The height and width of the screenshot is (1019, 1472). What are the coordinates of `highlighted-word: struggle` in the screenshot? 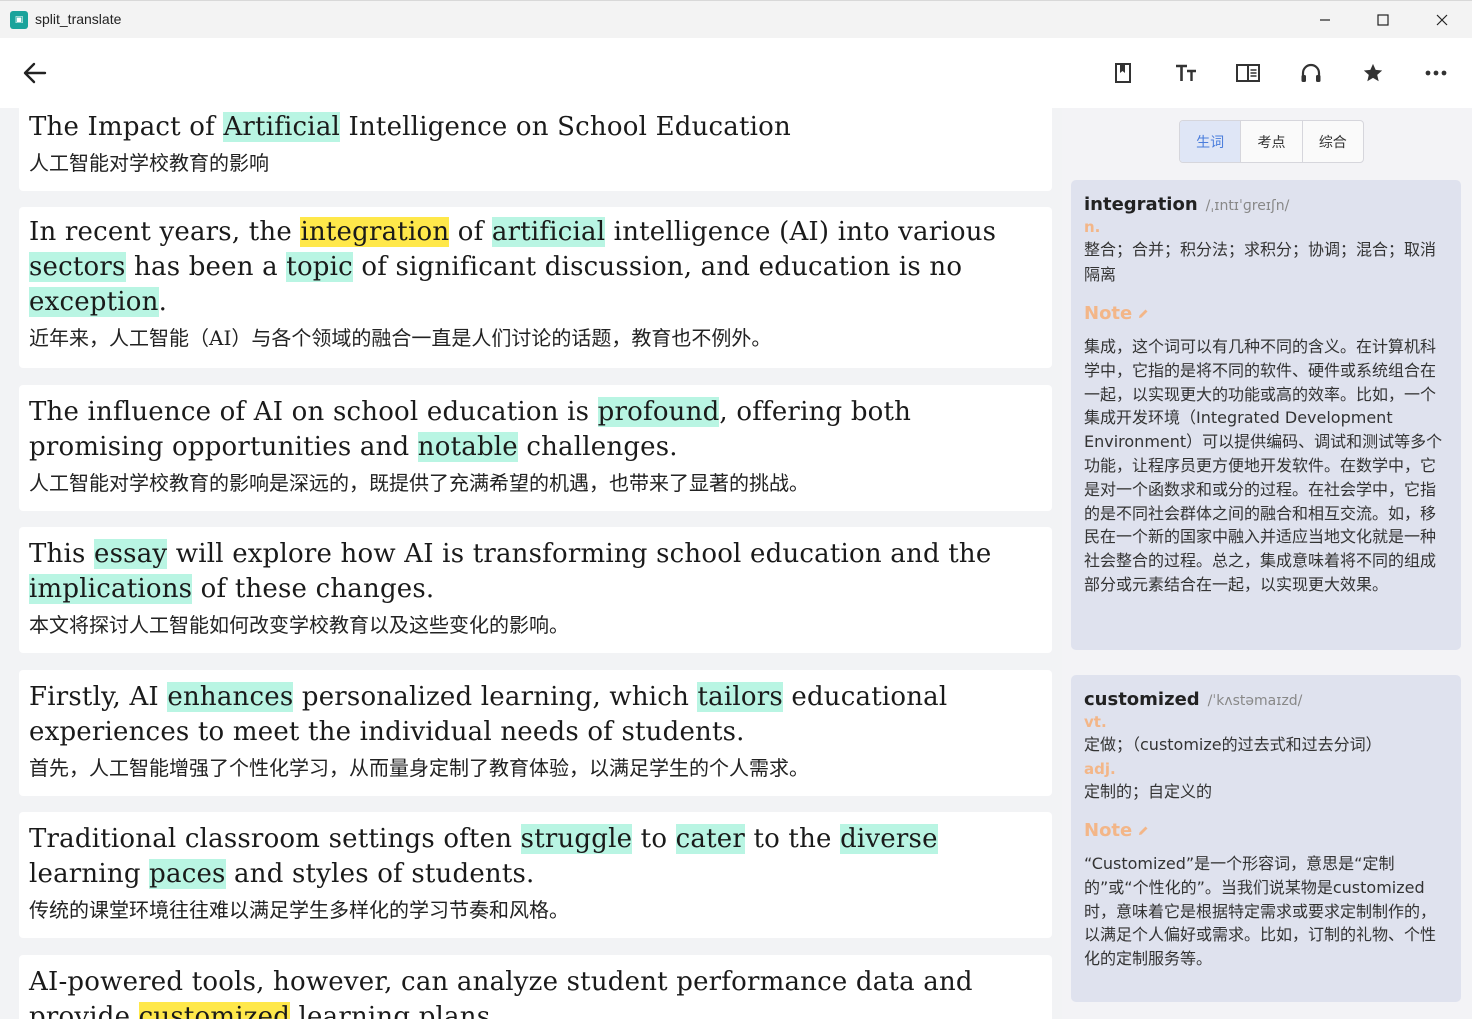 It's located at (576, 839).